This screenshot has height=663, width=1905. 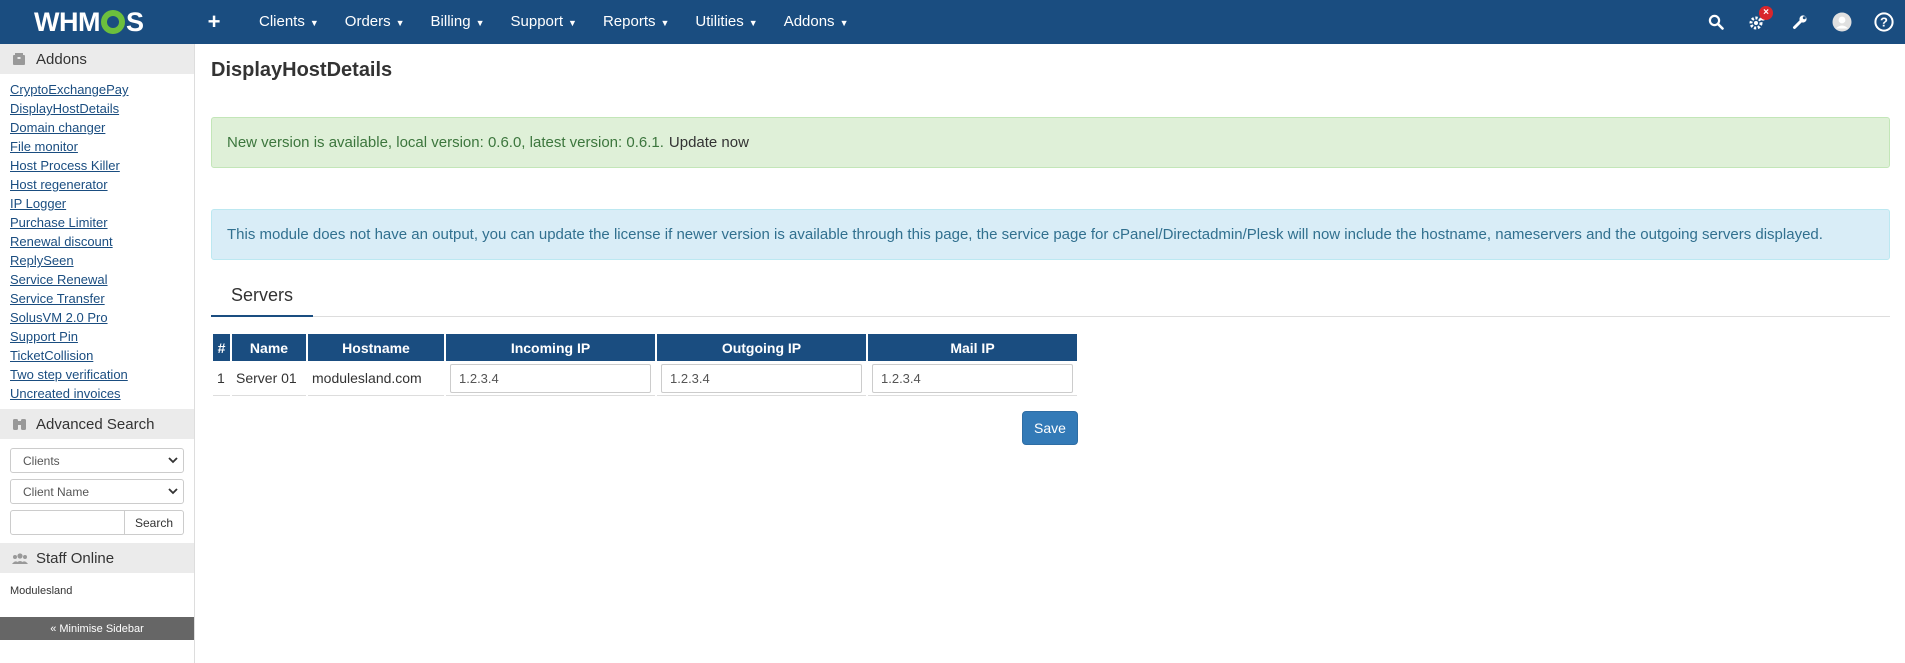 I want to click on list-item: DisplayHostDetails, so click(x=102, y=108).